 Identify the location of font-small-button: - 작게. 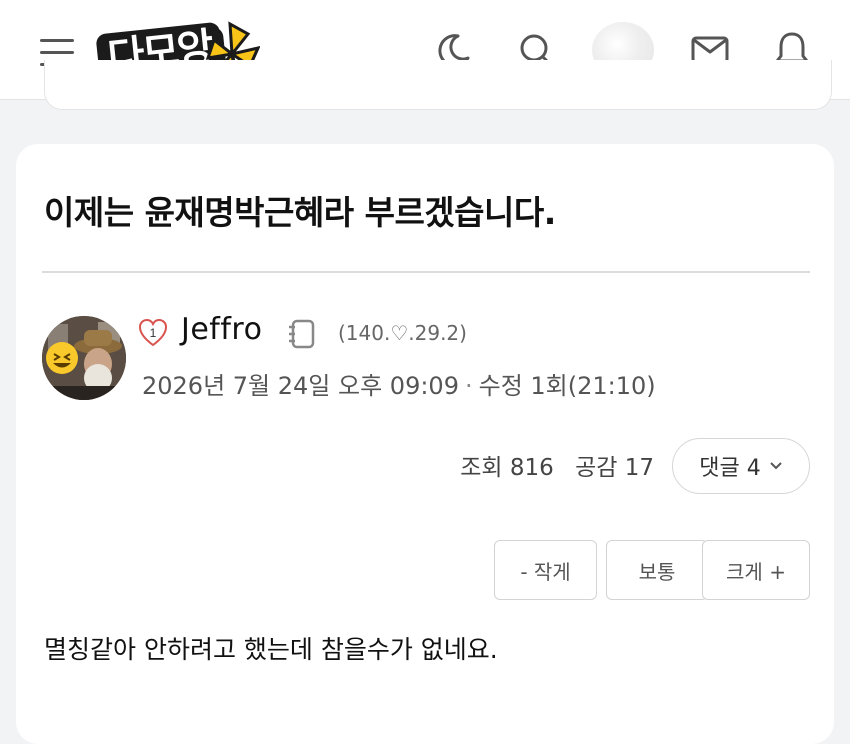
(545, 570).